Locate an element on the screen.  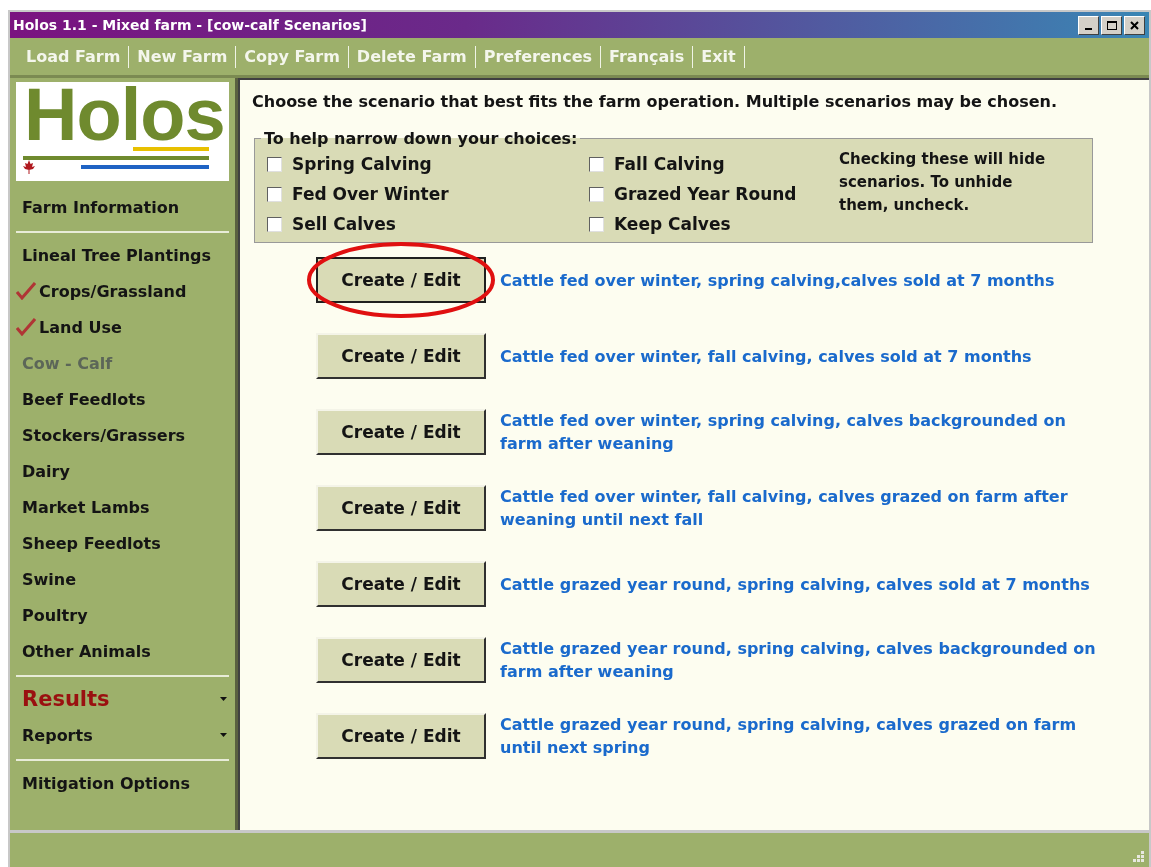
scenario-link: Cattle grazed year round, spring calving, calves sold at 7 months is located at coordinates (800, 584).